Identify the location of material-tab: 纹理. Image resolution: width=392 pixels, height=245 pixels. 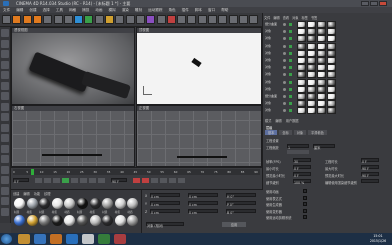
(47, 194).